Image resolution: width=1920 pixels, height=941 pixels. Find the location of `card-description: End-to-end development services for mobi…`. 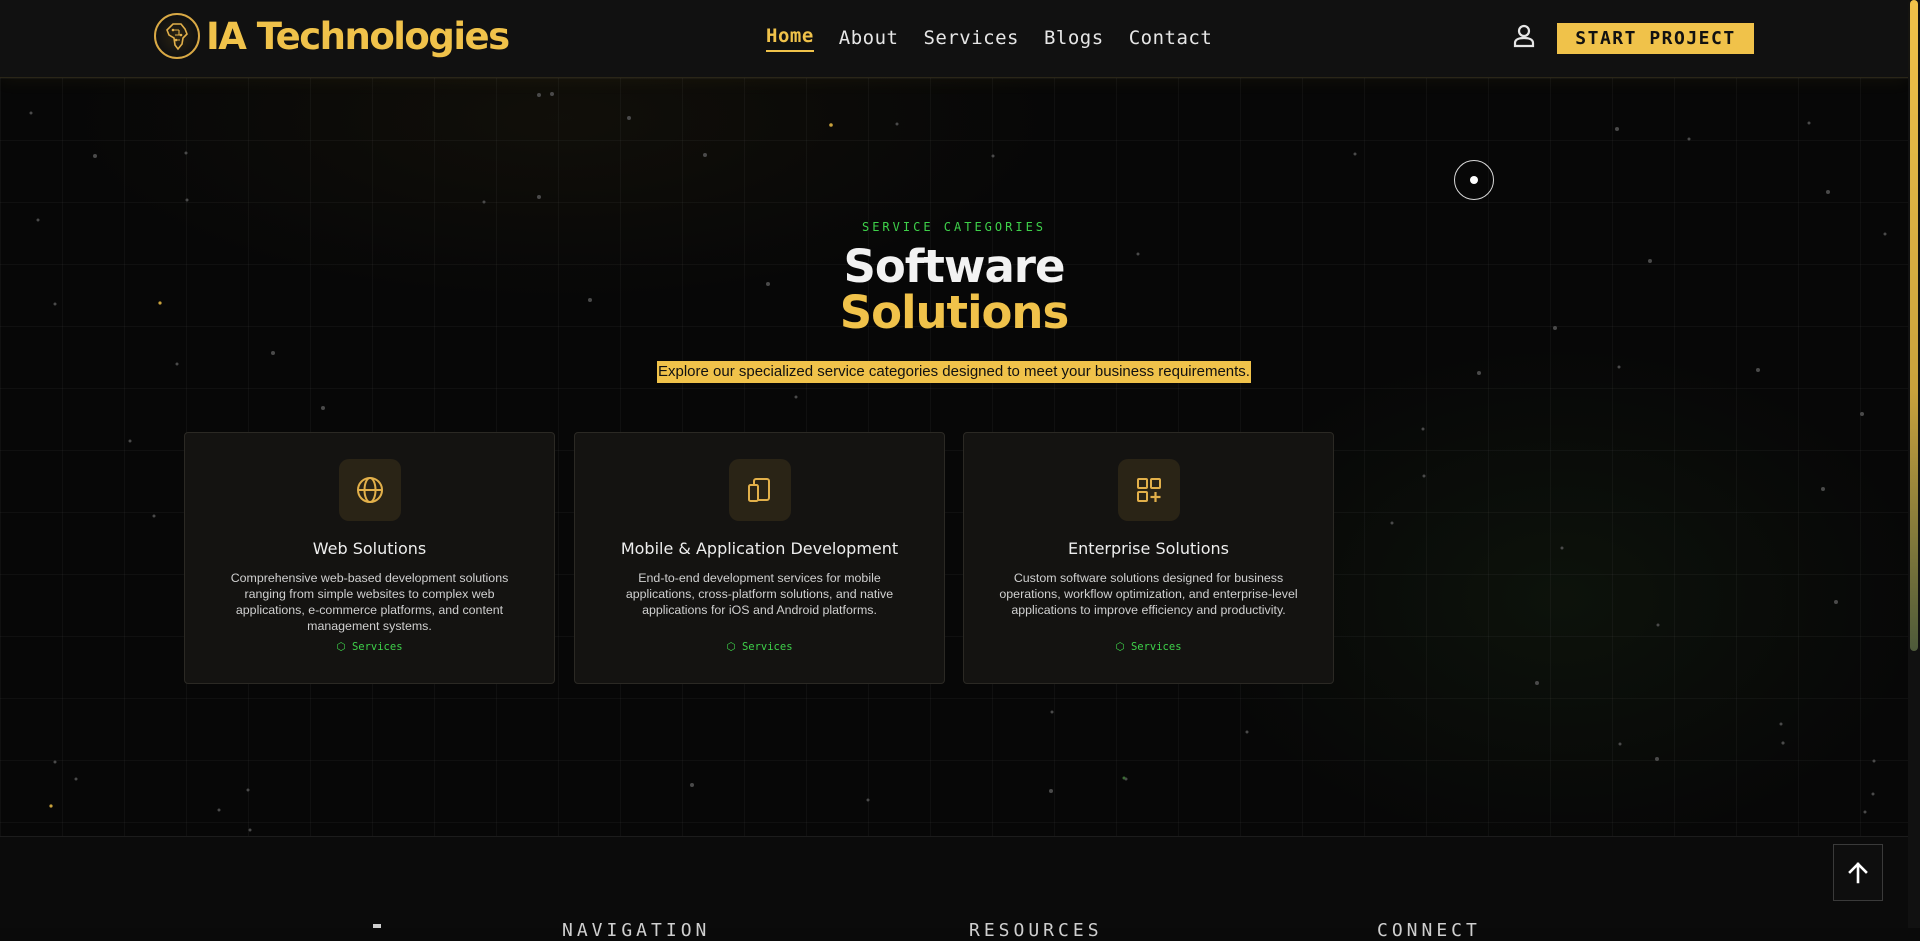

card-description: End-to-end development services for mobi… is located at coordinates (759, 594).